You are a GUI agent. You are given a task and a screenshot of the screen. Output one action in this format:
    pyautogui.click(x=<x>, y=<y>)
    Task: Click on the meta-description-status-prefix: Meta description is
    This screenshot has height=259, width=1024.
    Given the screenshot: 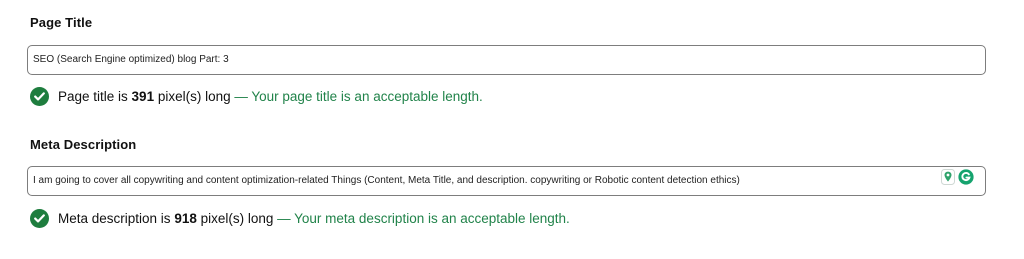 What is the action you would take?
    pyautogui.click(x=116, y=218)
    